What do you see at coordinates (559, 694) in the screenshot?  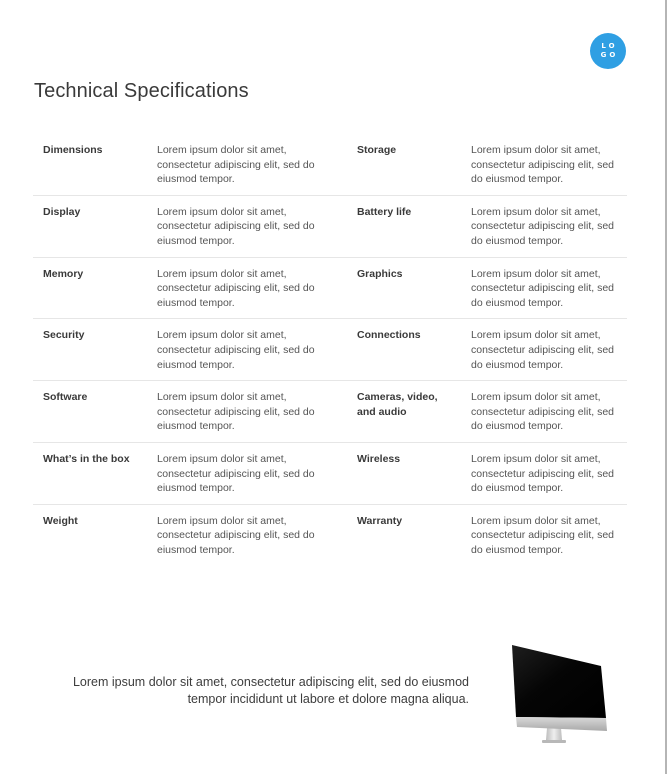 I see `desktop-monitor-icon` at bounding box center [559, 694].